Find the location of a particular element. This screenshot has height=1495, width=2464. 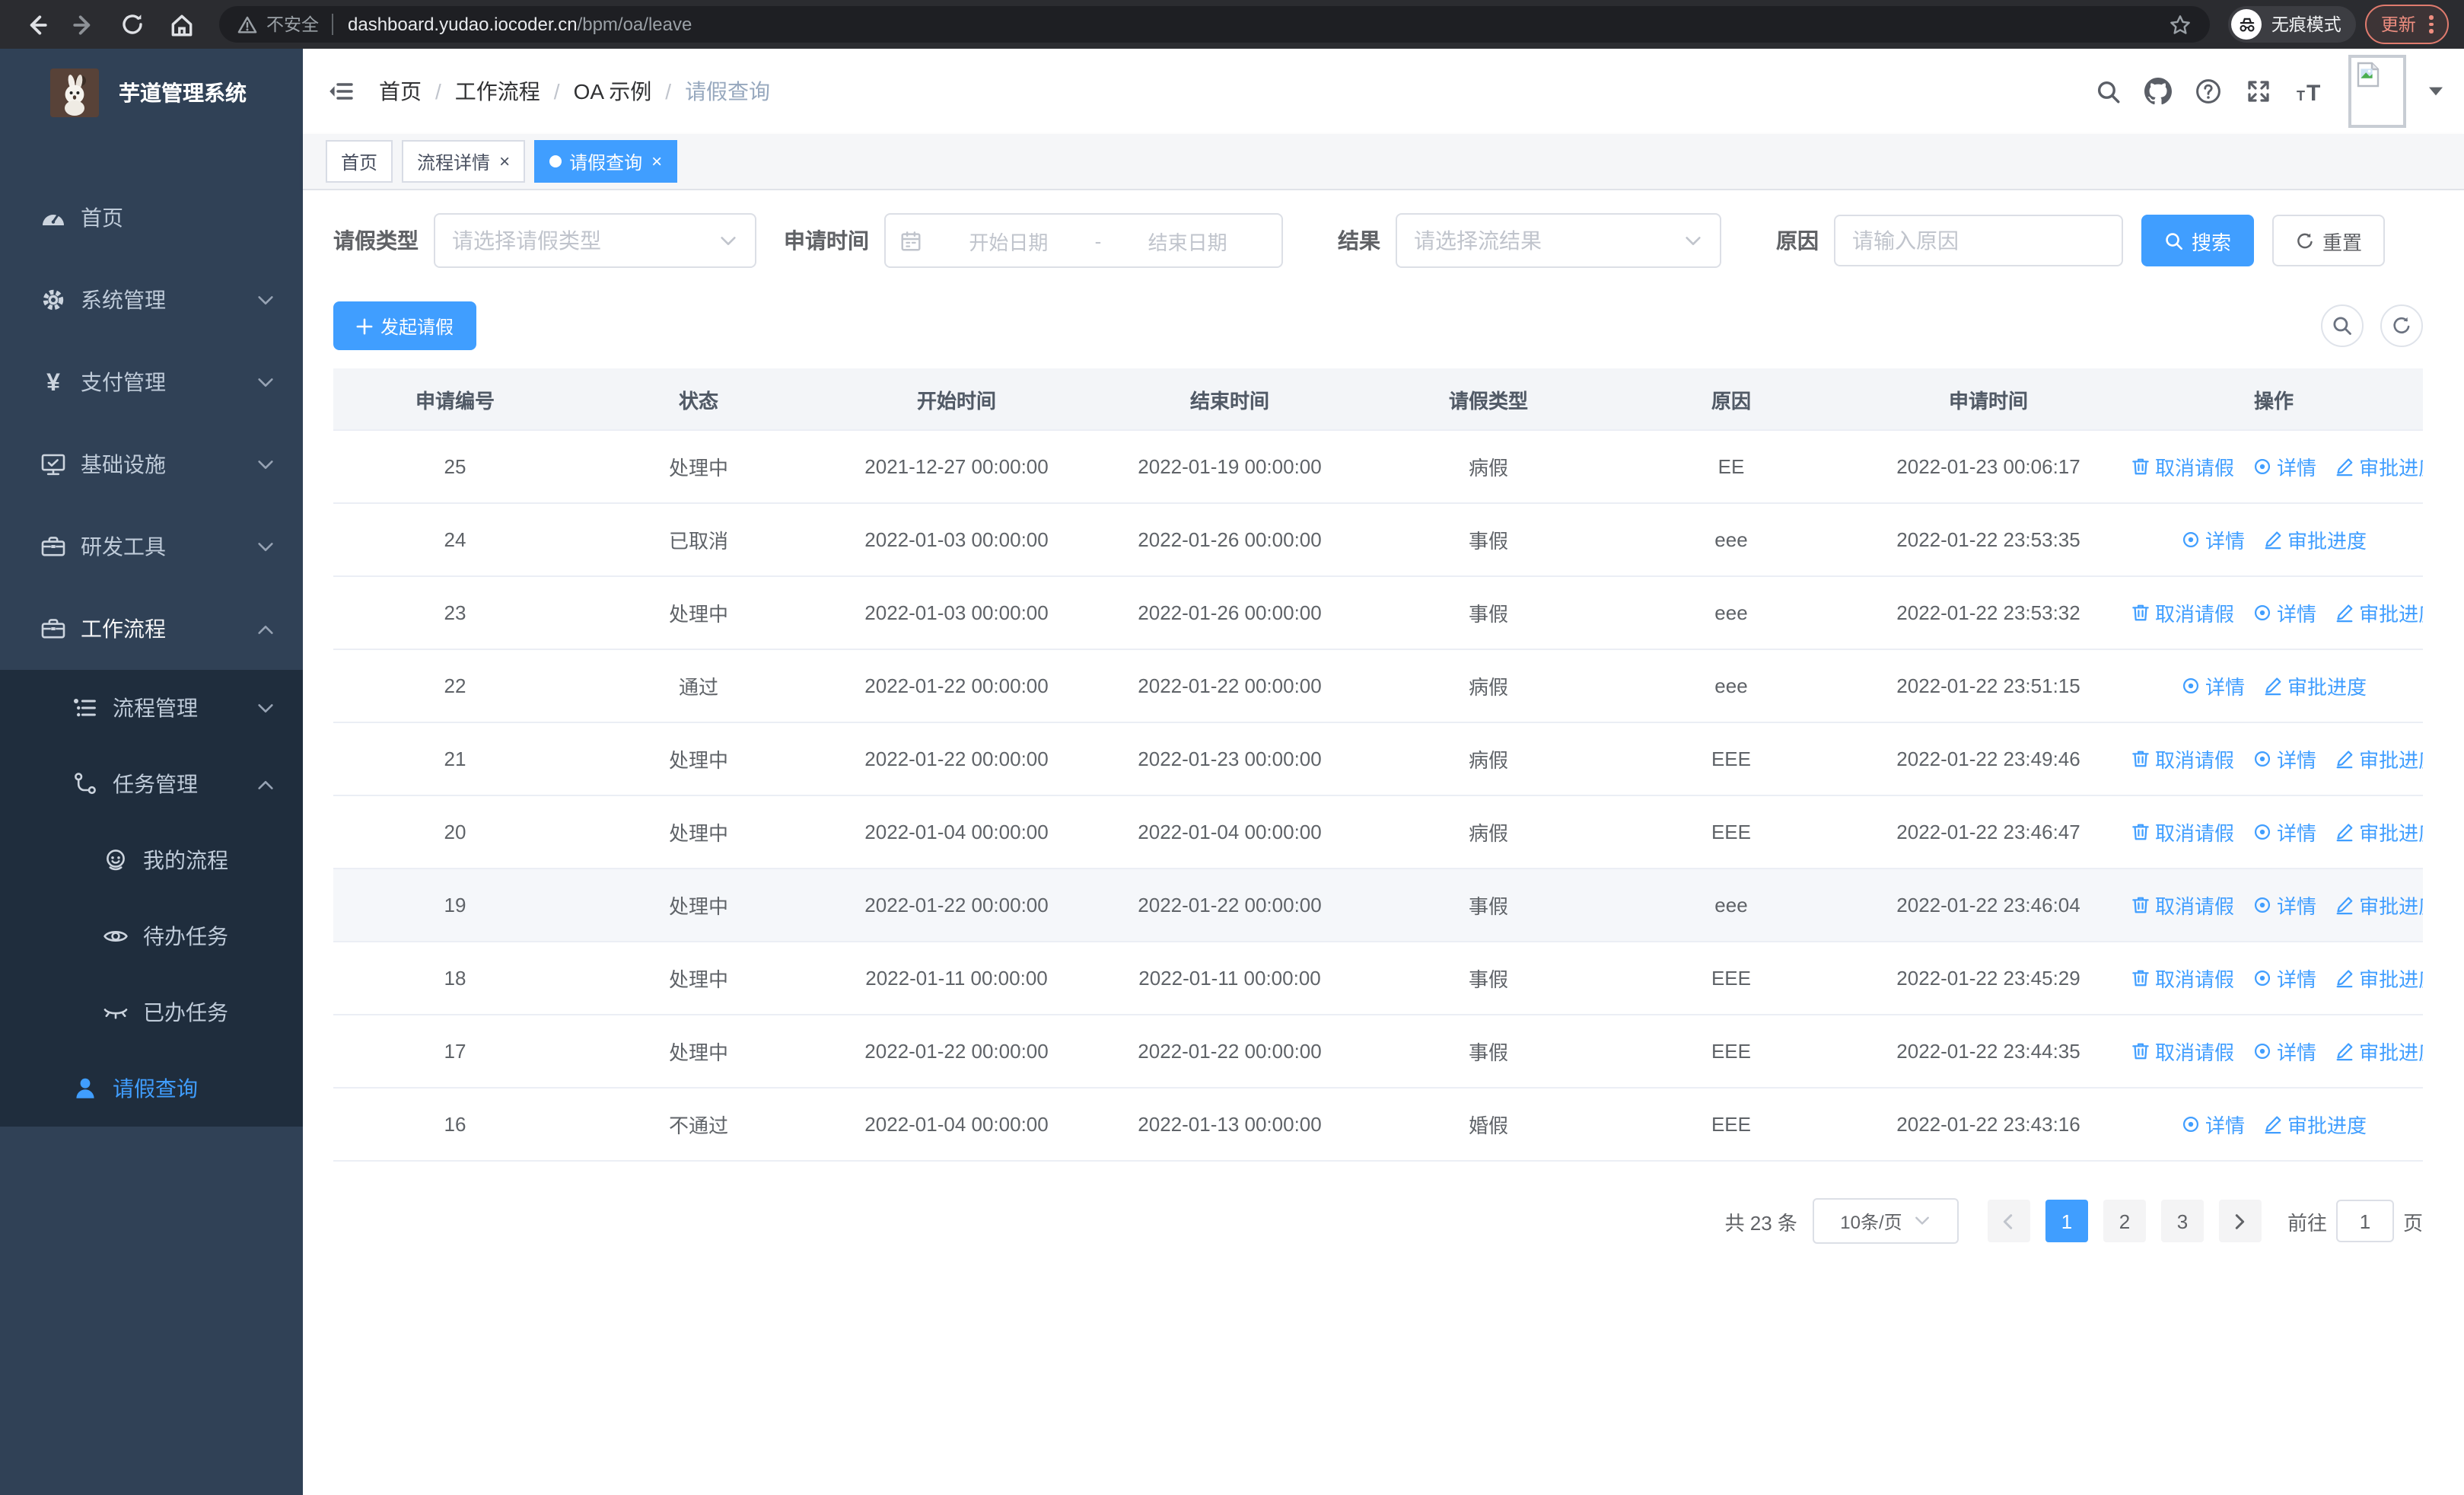

sidebar-item-done-tasks: 已办任务 is located at coordinates (151, 1012).